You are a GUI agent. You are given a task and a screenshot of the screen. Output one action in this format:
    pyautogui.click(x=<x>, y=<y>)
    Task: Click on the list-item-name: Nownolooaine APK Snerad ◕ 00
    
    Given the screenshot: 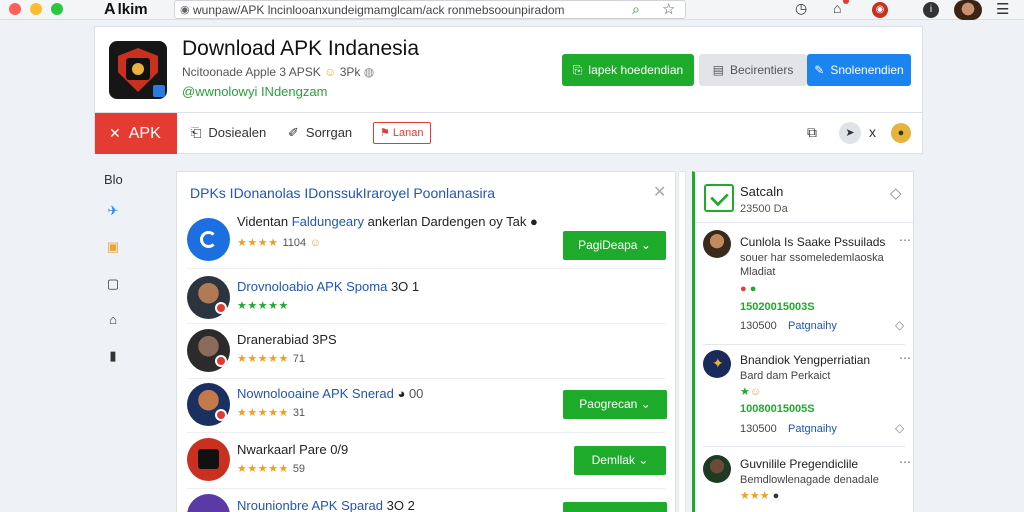 What is the action you would take?
    pyautogui.click(x=330, y=393)
    